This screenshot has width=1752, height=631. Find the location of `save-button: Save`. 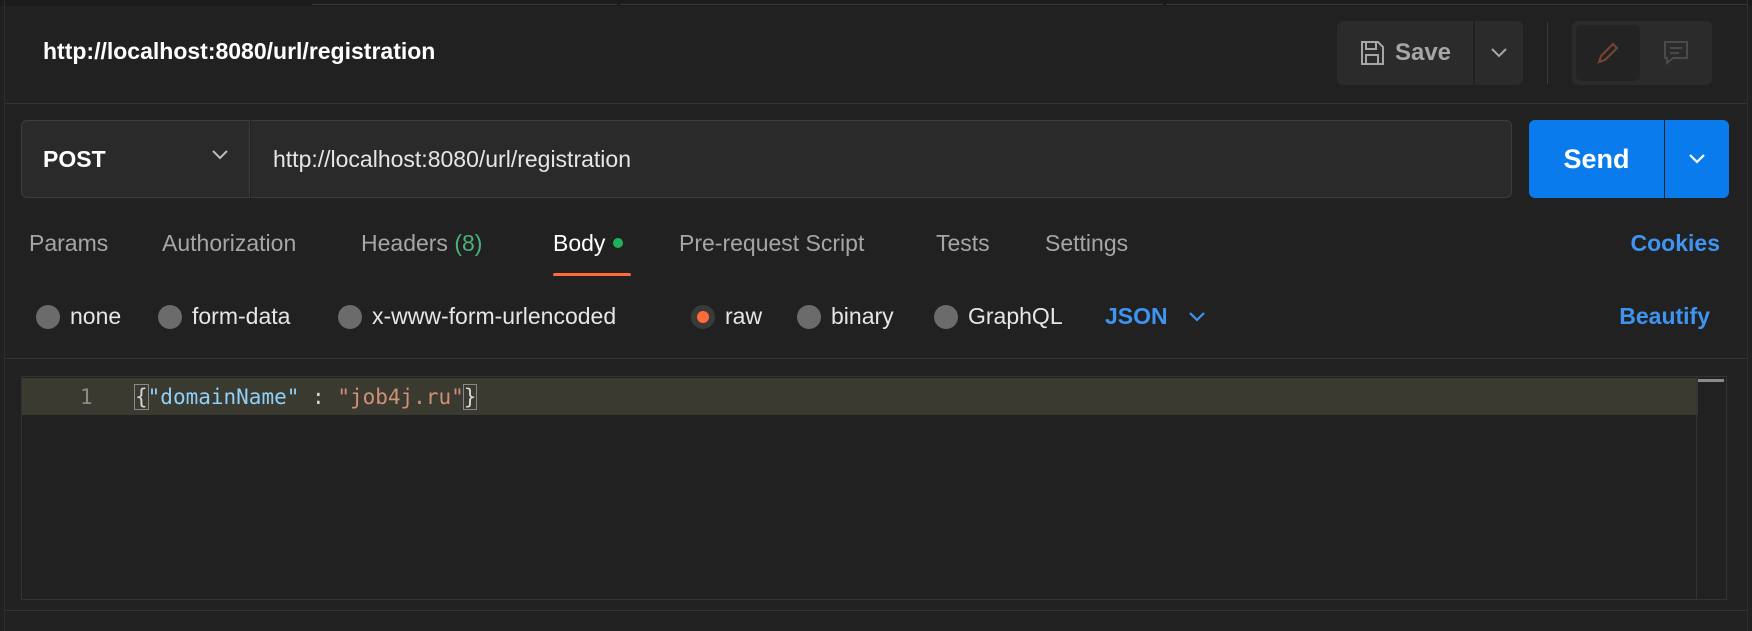

save-button: Save is located at coordinates (1405, 53).